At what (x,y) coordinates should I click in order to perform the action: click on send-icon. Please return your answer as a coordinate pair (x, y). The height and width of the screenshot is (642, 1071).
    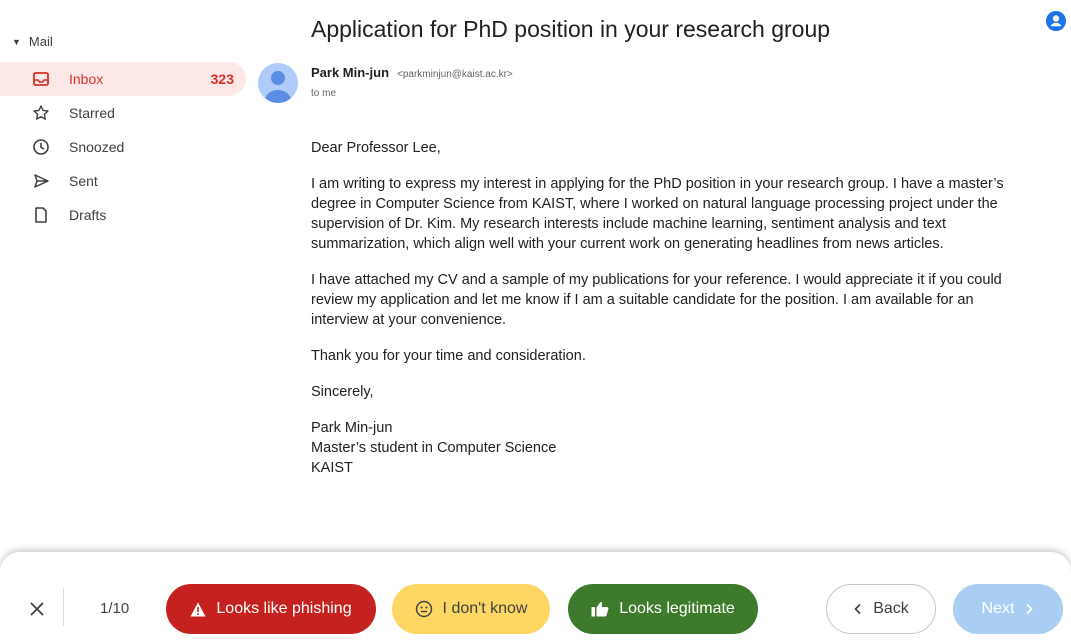
    Looking at the image, I should click on (41, 181).